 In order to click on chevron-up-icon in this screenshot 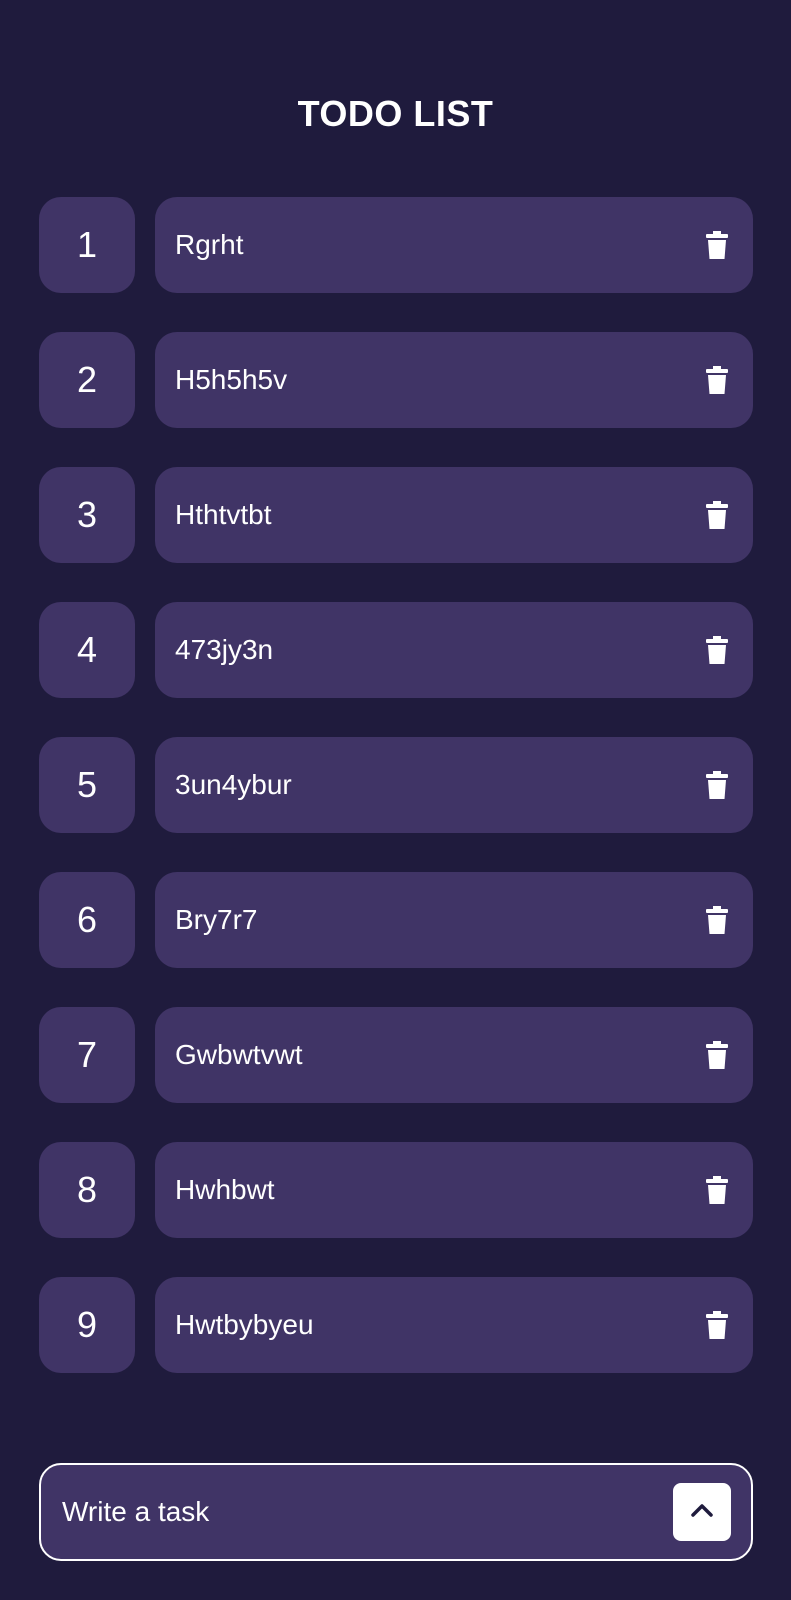, I will do `click(702, 1512)`.